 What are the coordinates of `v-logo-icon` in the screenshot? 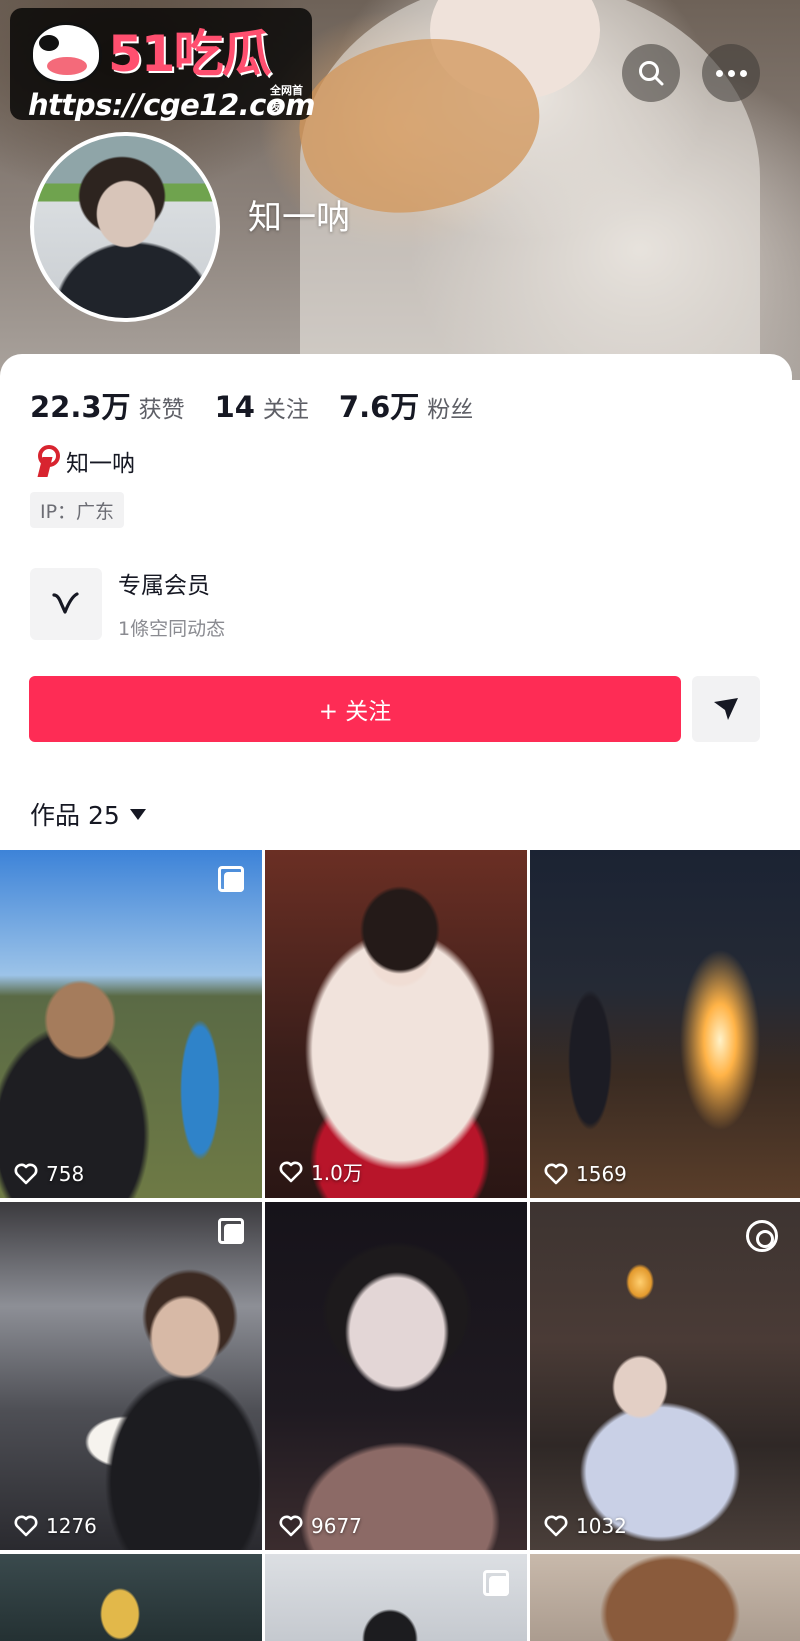 It's located at (66, 603).